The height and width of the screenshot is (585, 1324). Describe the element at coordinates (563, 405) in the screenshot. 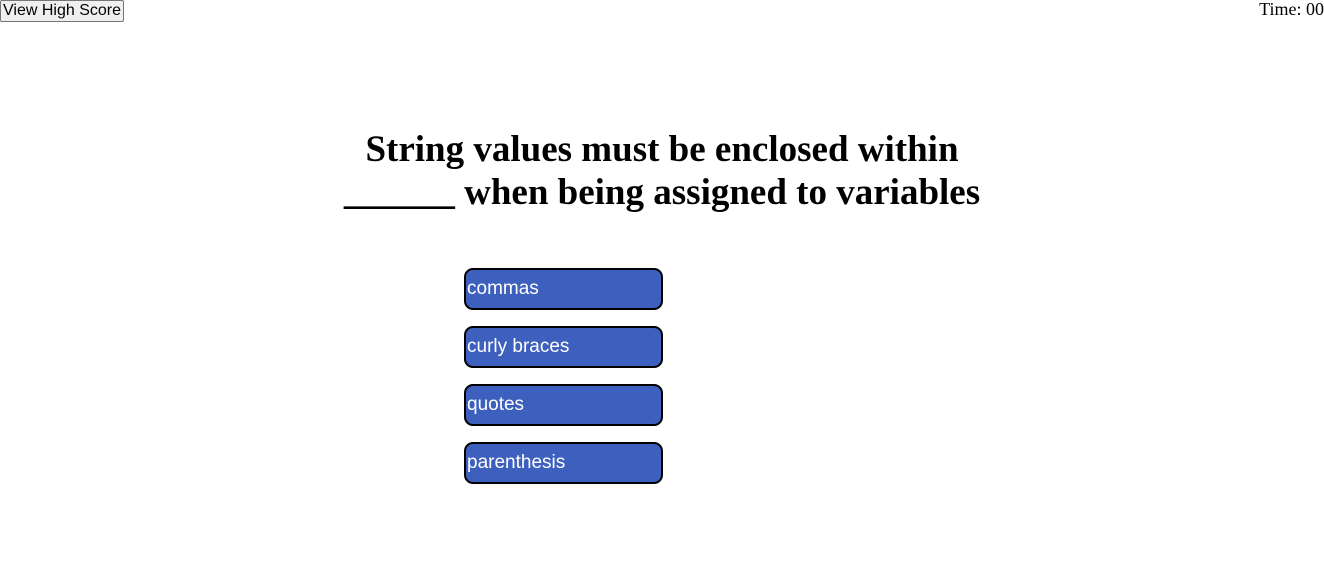

I see `answer-button-quotes: quotes` at that location.